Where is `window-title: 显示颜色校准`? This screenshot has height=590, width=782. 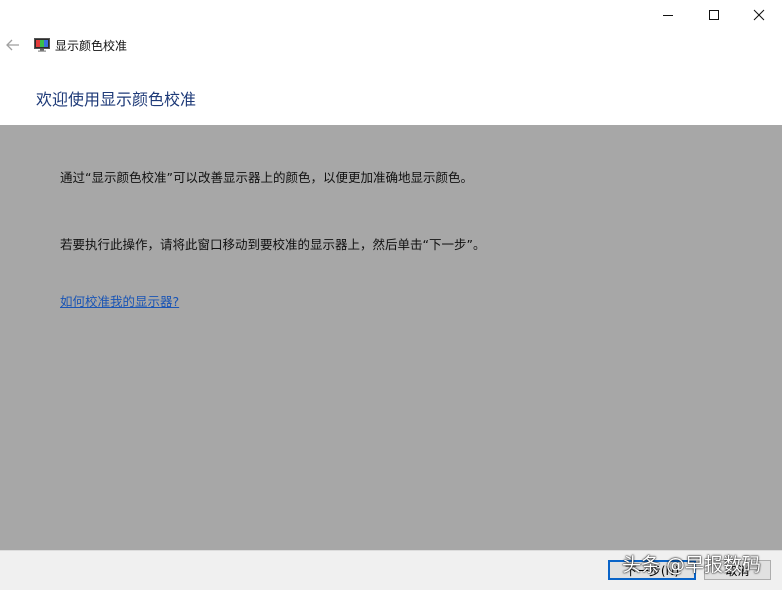 window-title: 显示颜色校准 is located at coordinates (91, 46).